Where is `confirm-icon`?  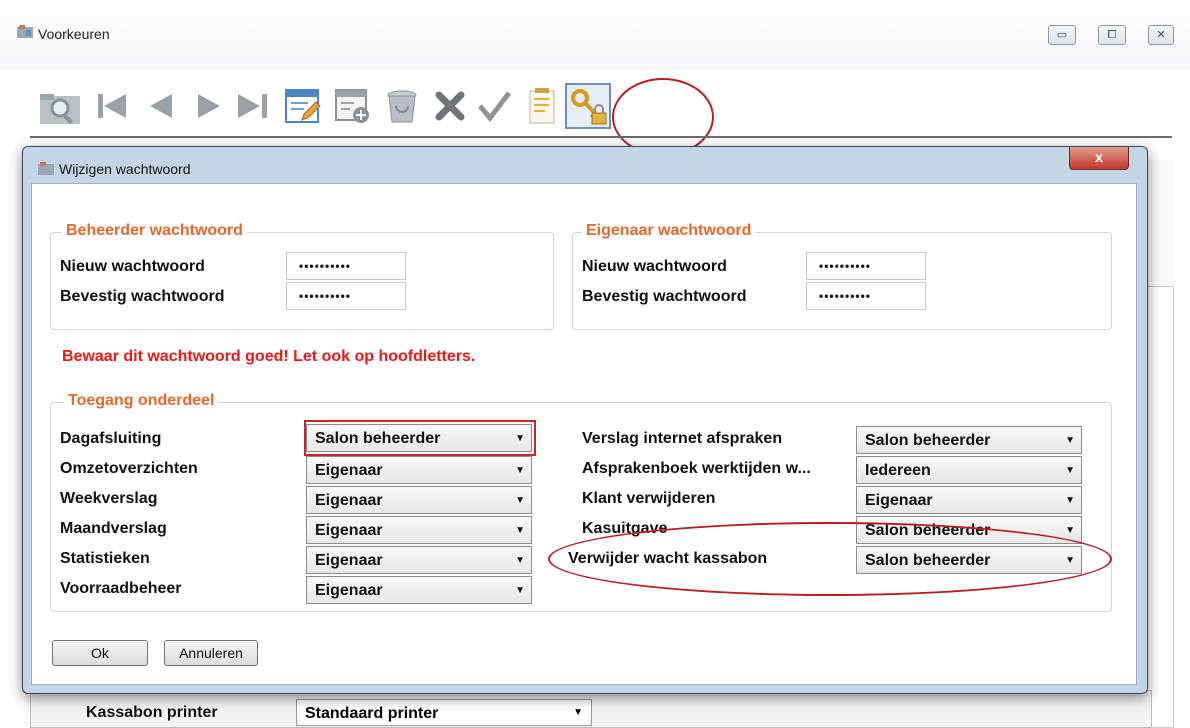 confirm-icon is located at coordinates (494, 107).